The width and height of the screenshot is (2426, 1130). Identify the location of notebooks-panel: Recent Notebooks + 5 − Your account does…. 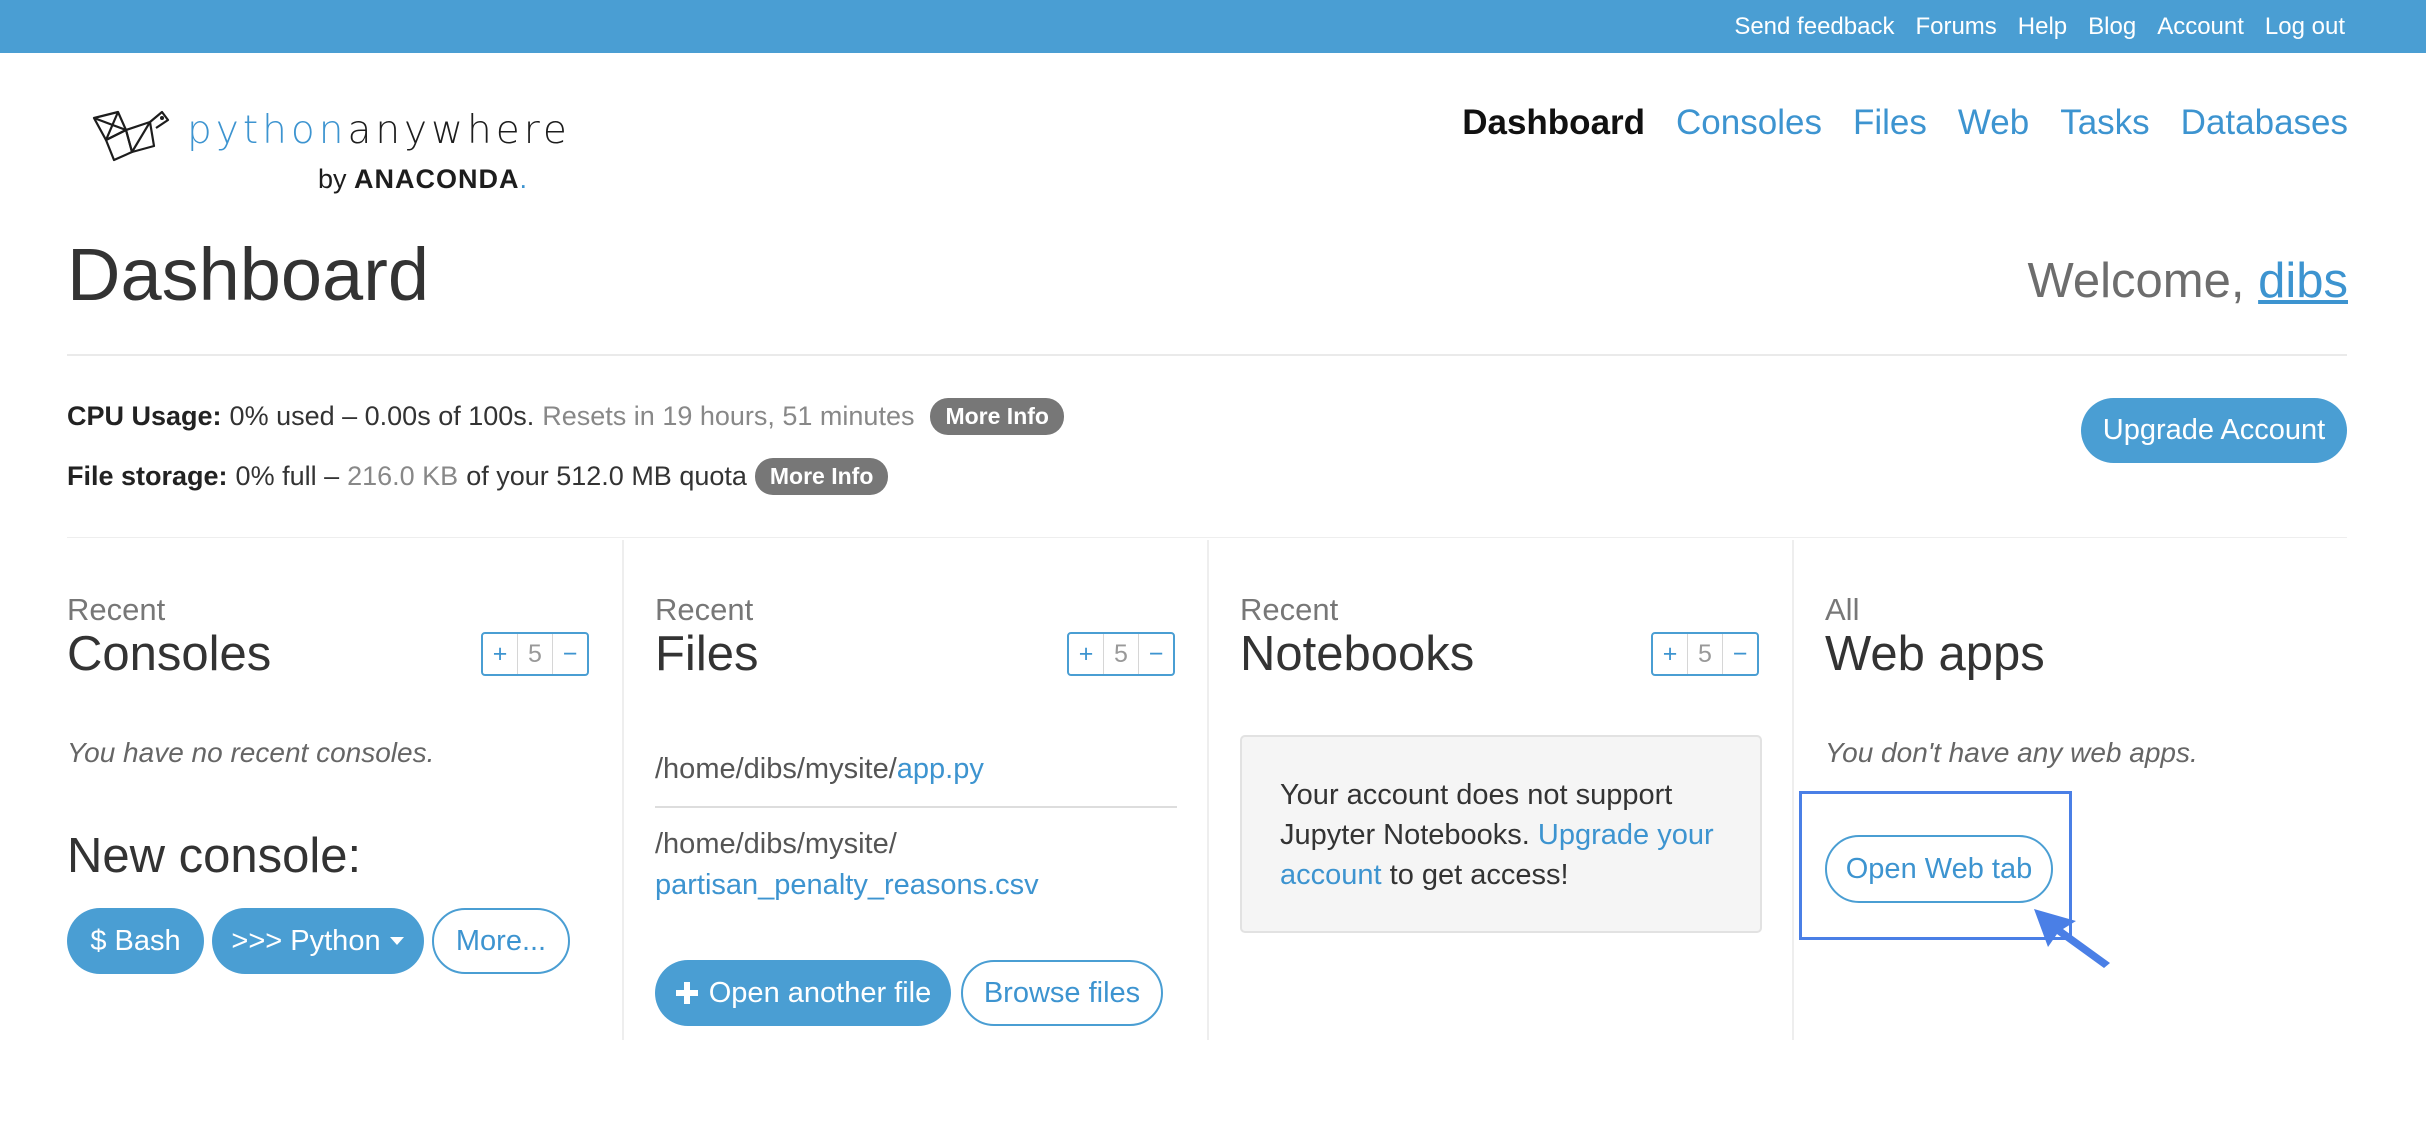
(1502, 790).